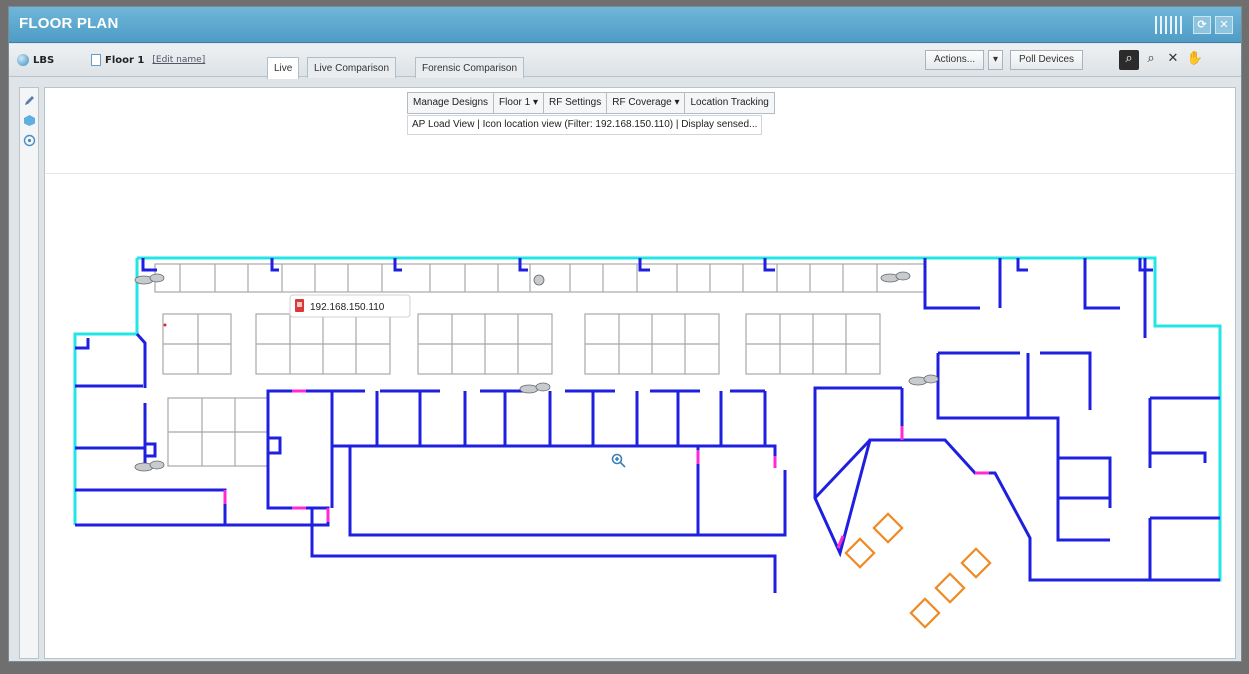 The image size is (1249, 674). What do you see at coordinates (618, 460) in the screenshot?
I see `magnifier-icon` at bounding box center [618, 460].